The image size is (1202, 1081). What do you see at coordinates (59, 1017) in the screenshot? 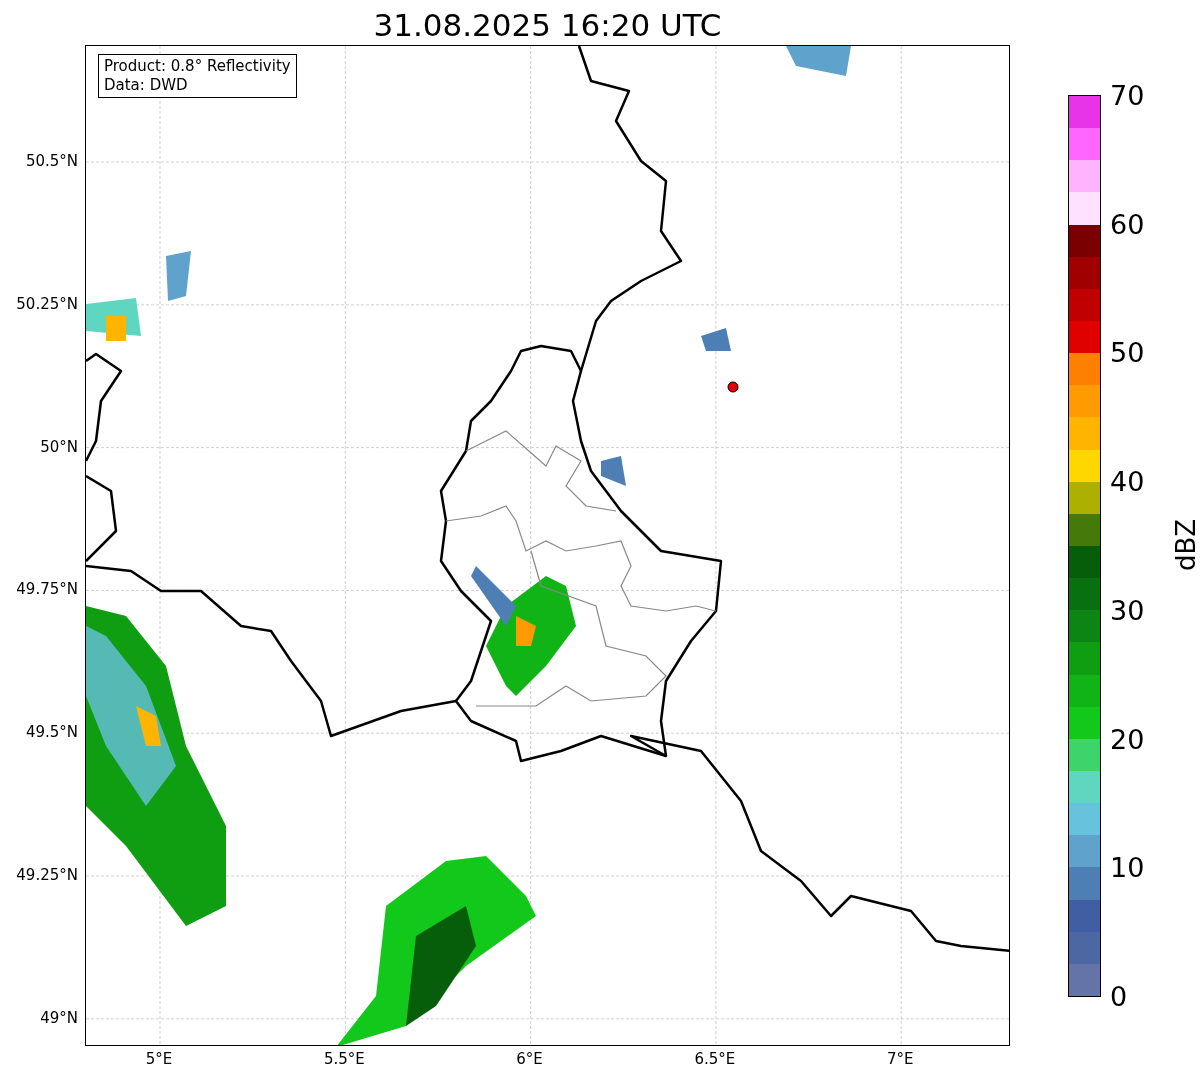
I see `latitude-label: 49°N` at bounding box center [59, 1017].